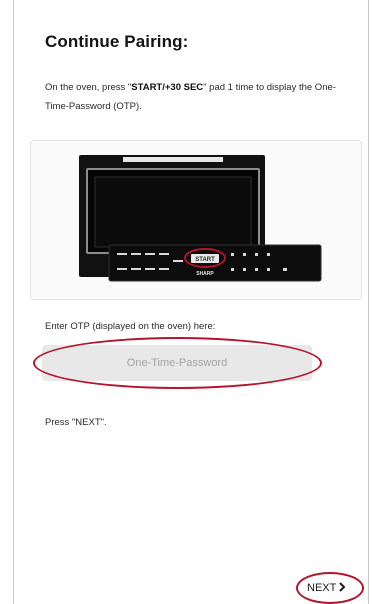 The width and height of the screenshot is (372, 604). I want to click on oven-illustration: START SHARP, so click(200, 218).